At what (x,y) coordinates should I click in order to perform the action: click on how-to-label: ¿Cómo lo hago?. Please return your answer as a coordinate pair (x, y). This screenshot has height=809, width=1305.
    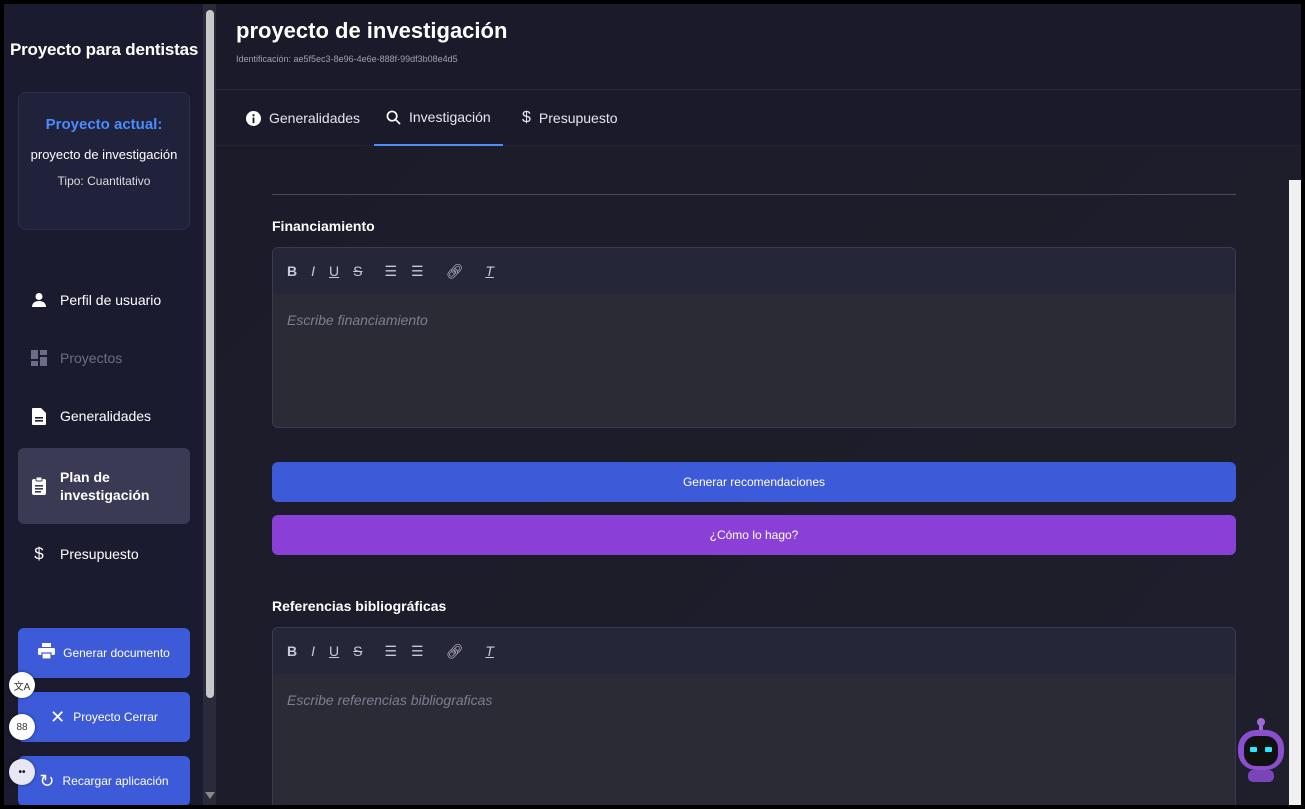
    Looking at the image, I should click on (754, 535).